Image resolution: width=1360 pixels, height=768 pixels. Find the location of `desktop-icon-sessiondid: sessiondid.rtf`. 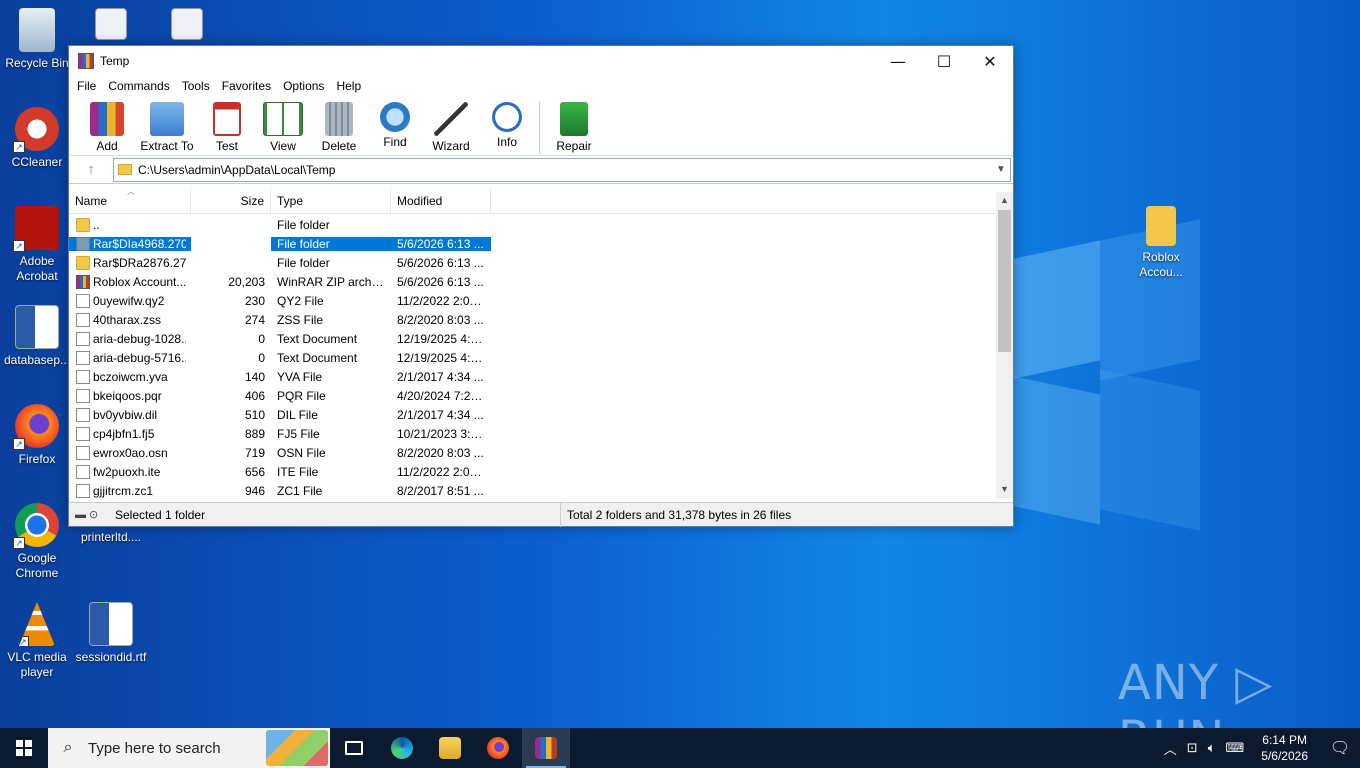

desktop-icon-sessiondid: sessiondid.rtf is located at coordinates (111, 633).